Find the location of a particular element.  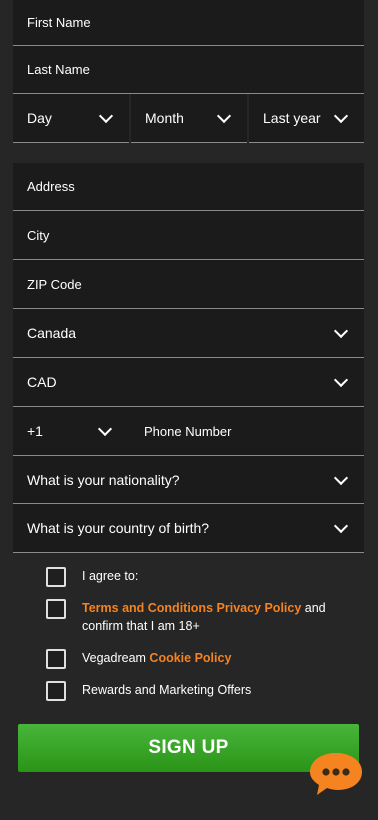

cookie-checkbox is located at coordinates (56, 659).